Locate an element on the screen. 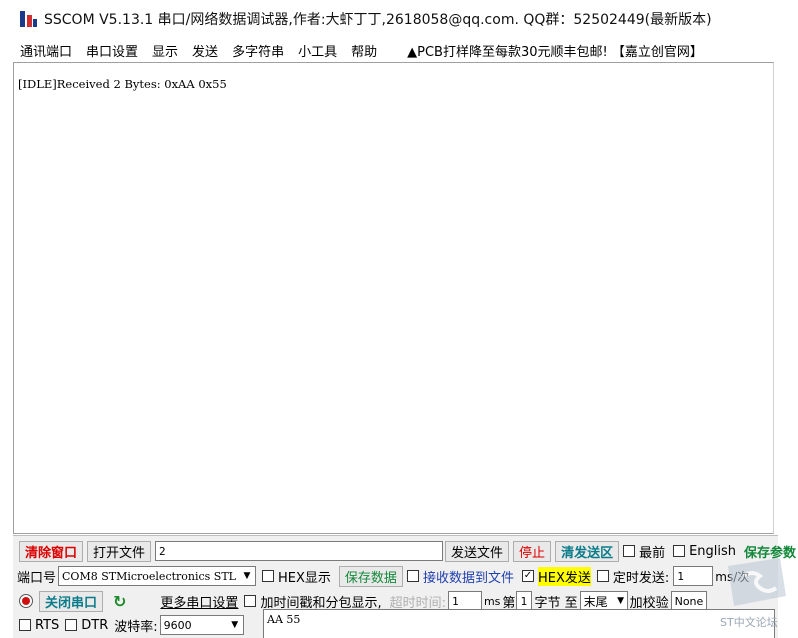 The image size is (798, 638). topmost-label: 最前 is located at coordinates (652, 553).